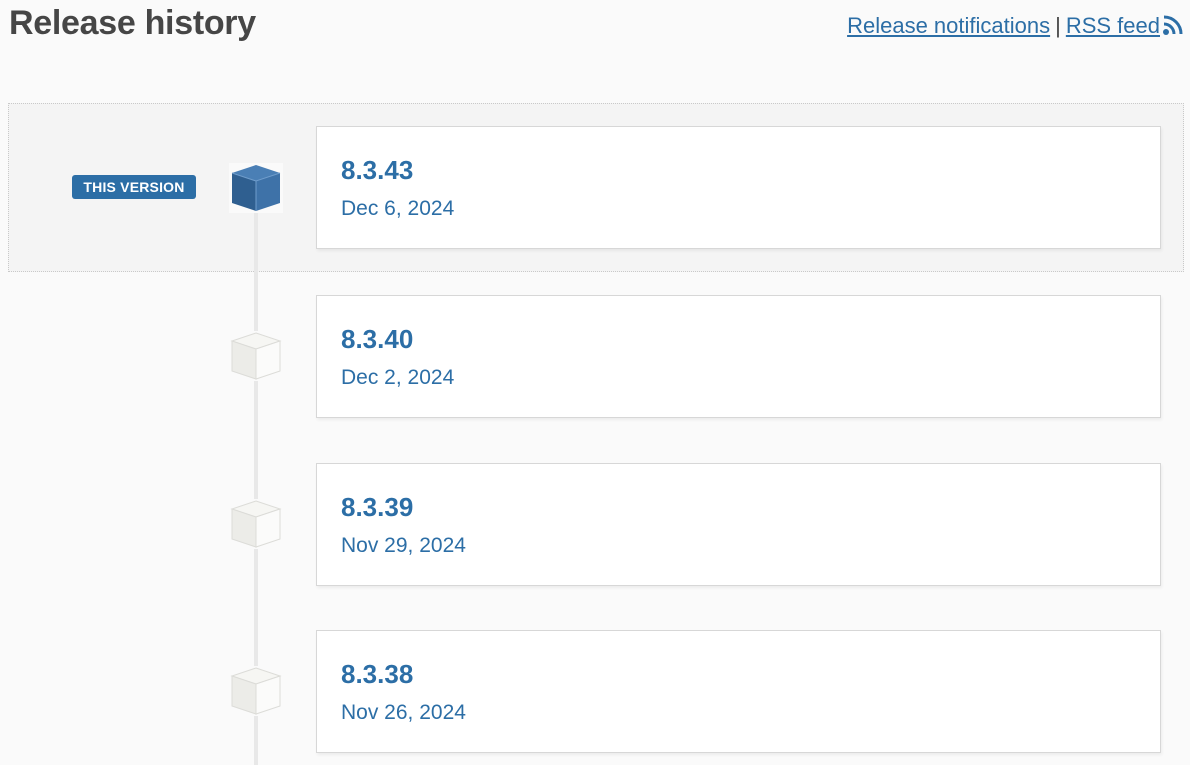 Image resolution: width=1190 pixels, height=765 pixels. Describe the element at coordinates (134, 187) in the screenshot. I see `this-version-badge: THIS VERSION` at that location.